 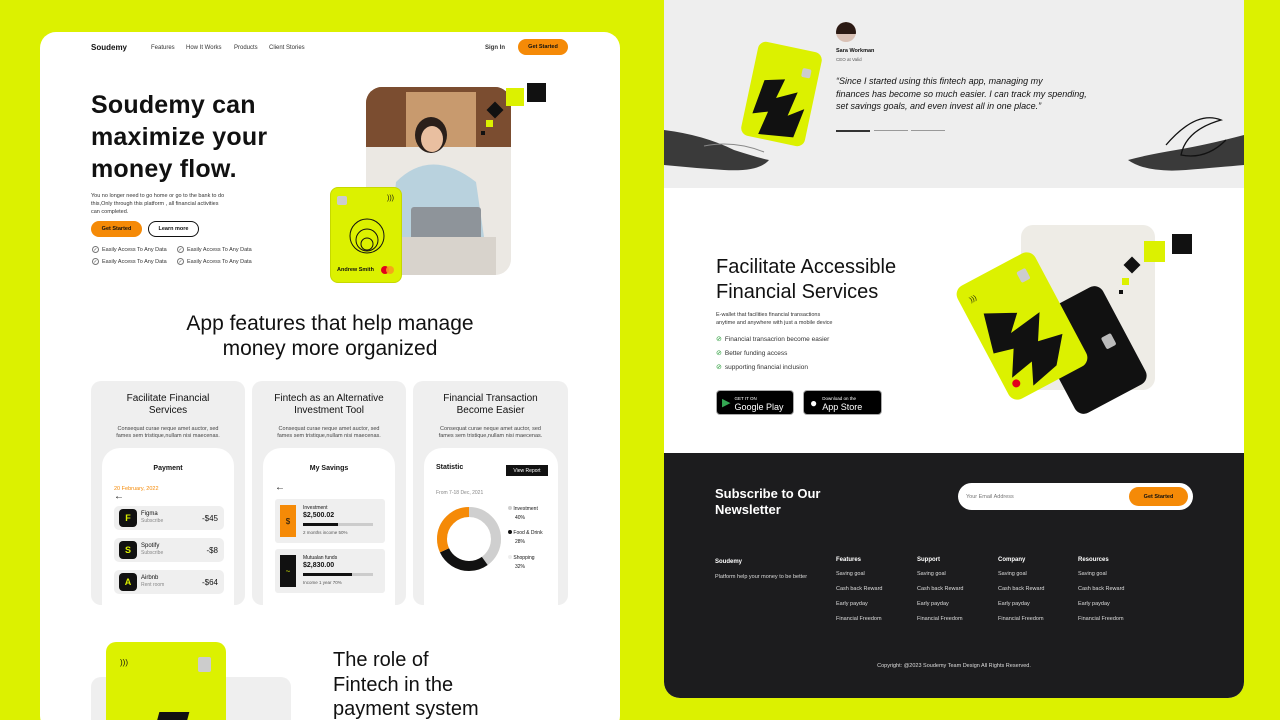 I want to click on nav-get-started-button: Get Started, so click(x=543, y=47).